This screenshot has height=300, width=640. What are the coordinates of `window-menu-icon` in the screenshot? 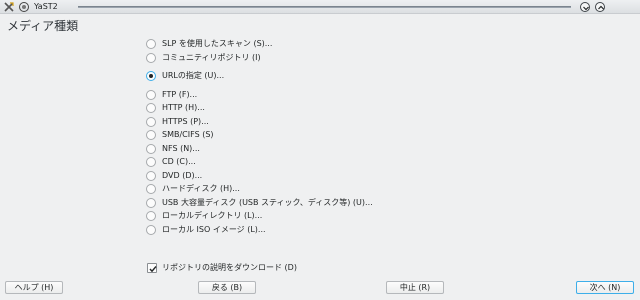 It's located at (24, 7).